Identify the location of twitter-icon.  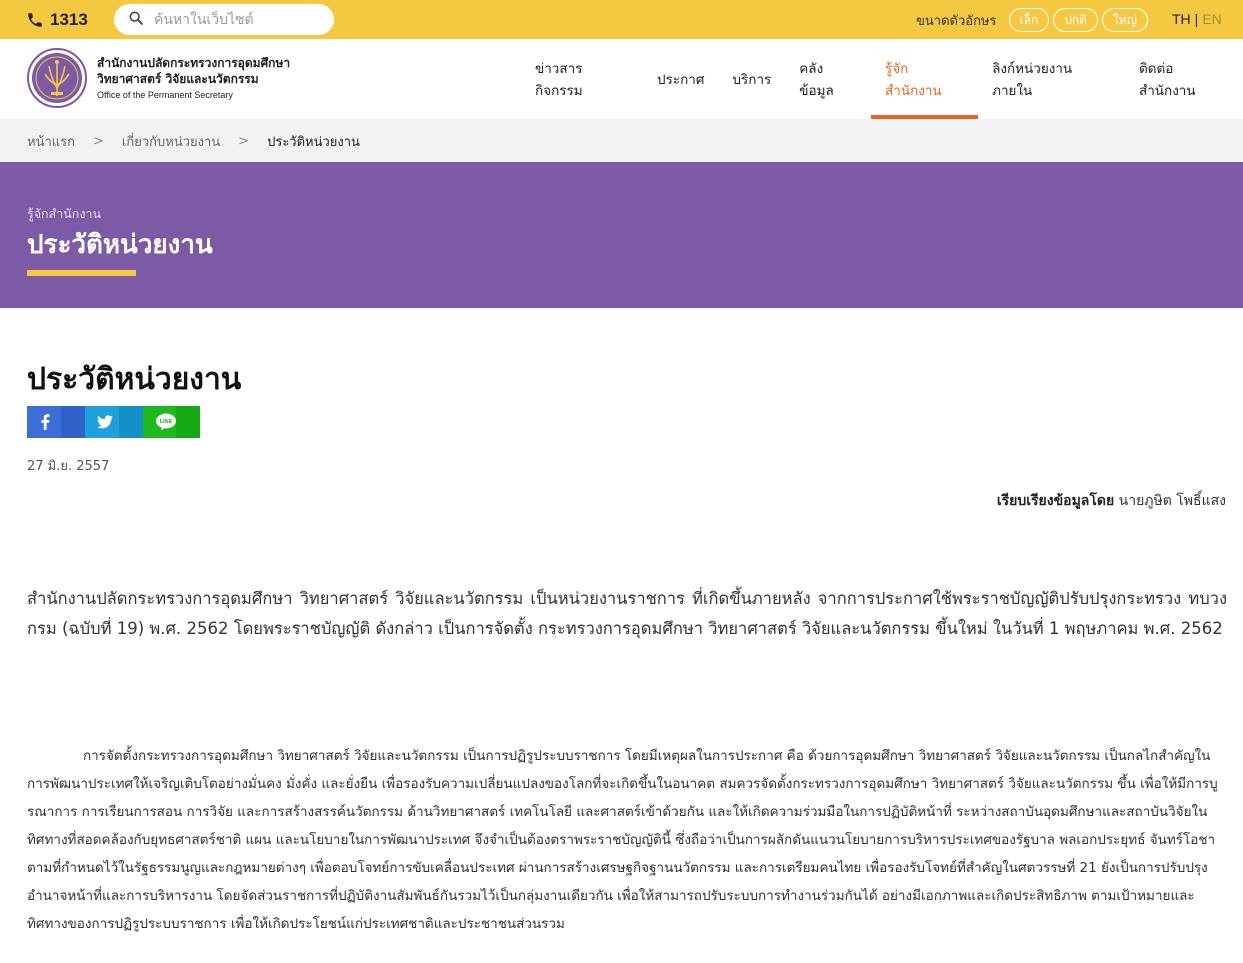
(105, 422).